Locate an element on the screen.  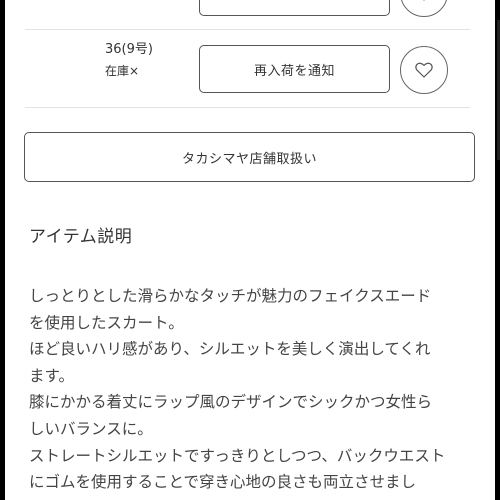
description-line: ます。 is located at coordinates (51, 375).